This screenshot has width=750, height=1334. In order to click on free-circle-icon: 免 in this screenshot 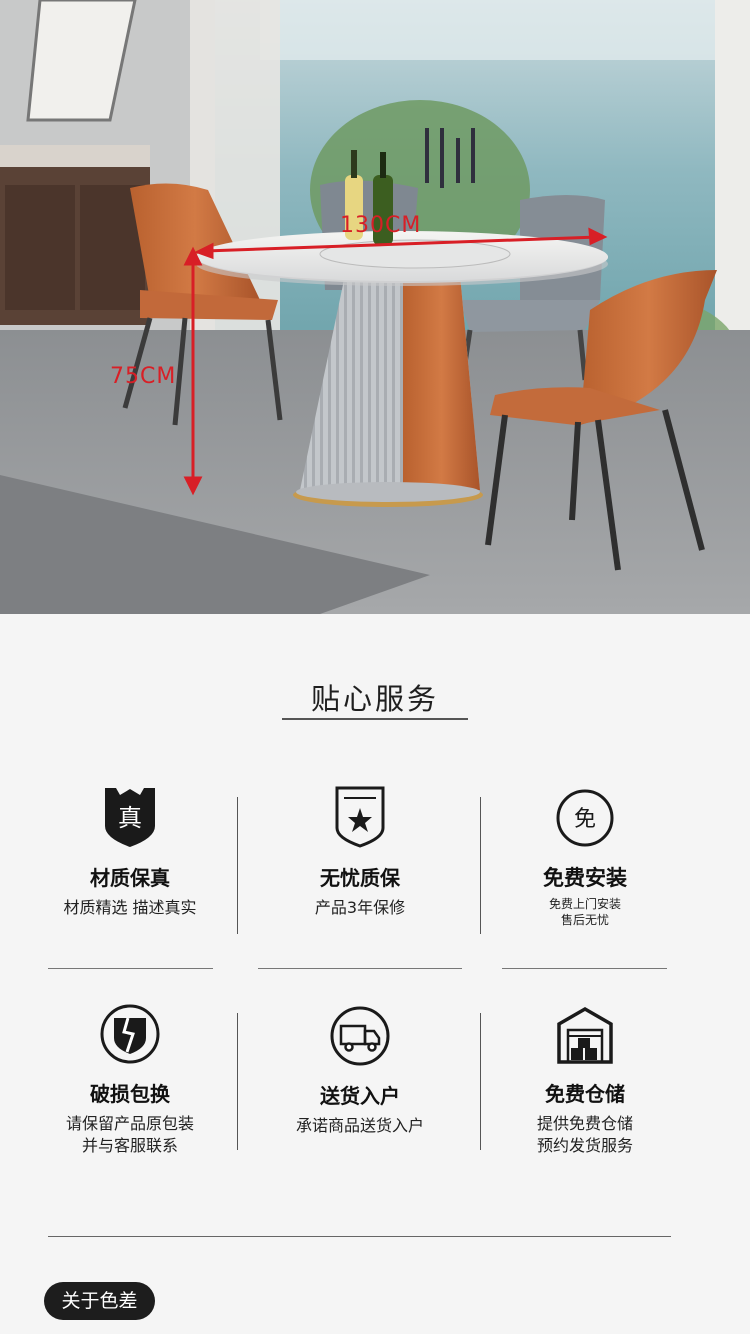, I will do `click(585, 818)`.